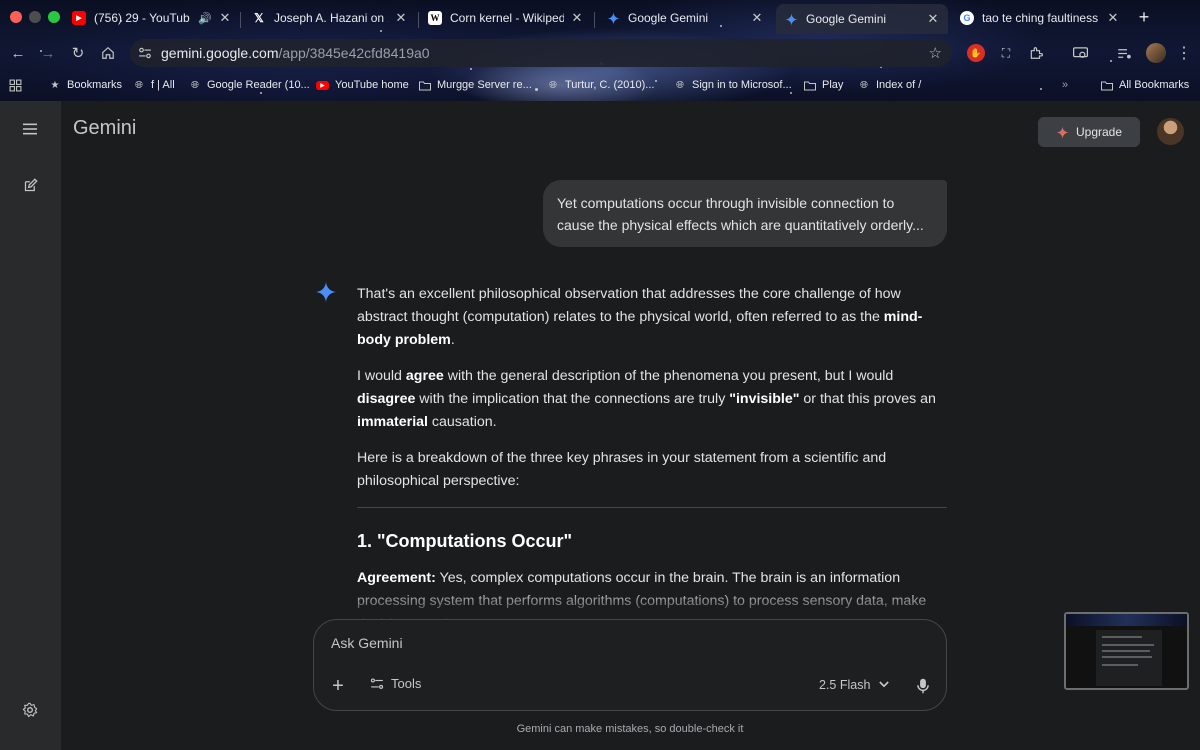 The height and width of the screenshot is (750, 1200). What do you see at coordinates (145, 53) in the screenshot?
I see `site-settings-icon` at bounding box center [145, 53].